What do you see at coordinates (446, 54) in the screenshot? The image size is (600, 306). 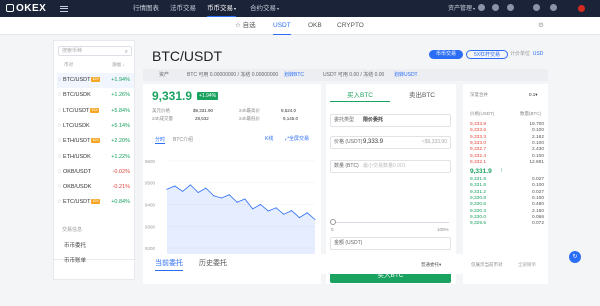 I see `spot-trade-button: 币币交易` at bounding box center [446, 54].